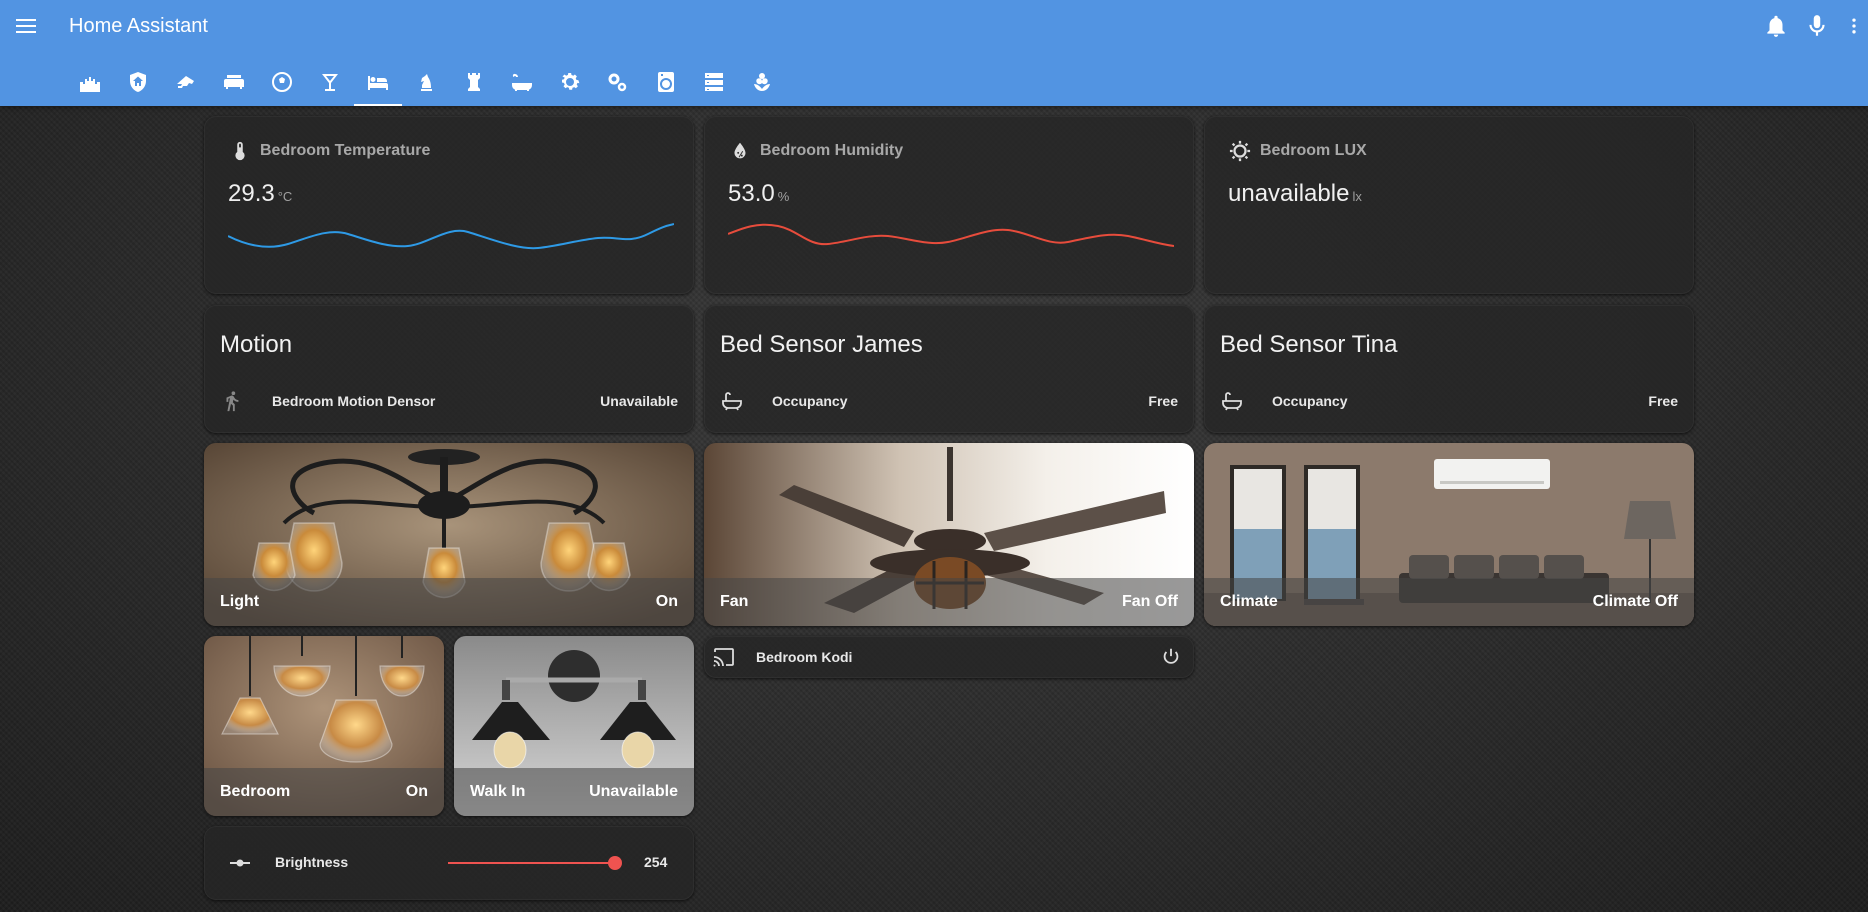 This screenshot has height=912, width=1868. Describe the element at coordinates (1817, 26) in the screenshot. I see `microphone-icon` at that location.